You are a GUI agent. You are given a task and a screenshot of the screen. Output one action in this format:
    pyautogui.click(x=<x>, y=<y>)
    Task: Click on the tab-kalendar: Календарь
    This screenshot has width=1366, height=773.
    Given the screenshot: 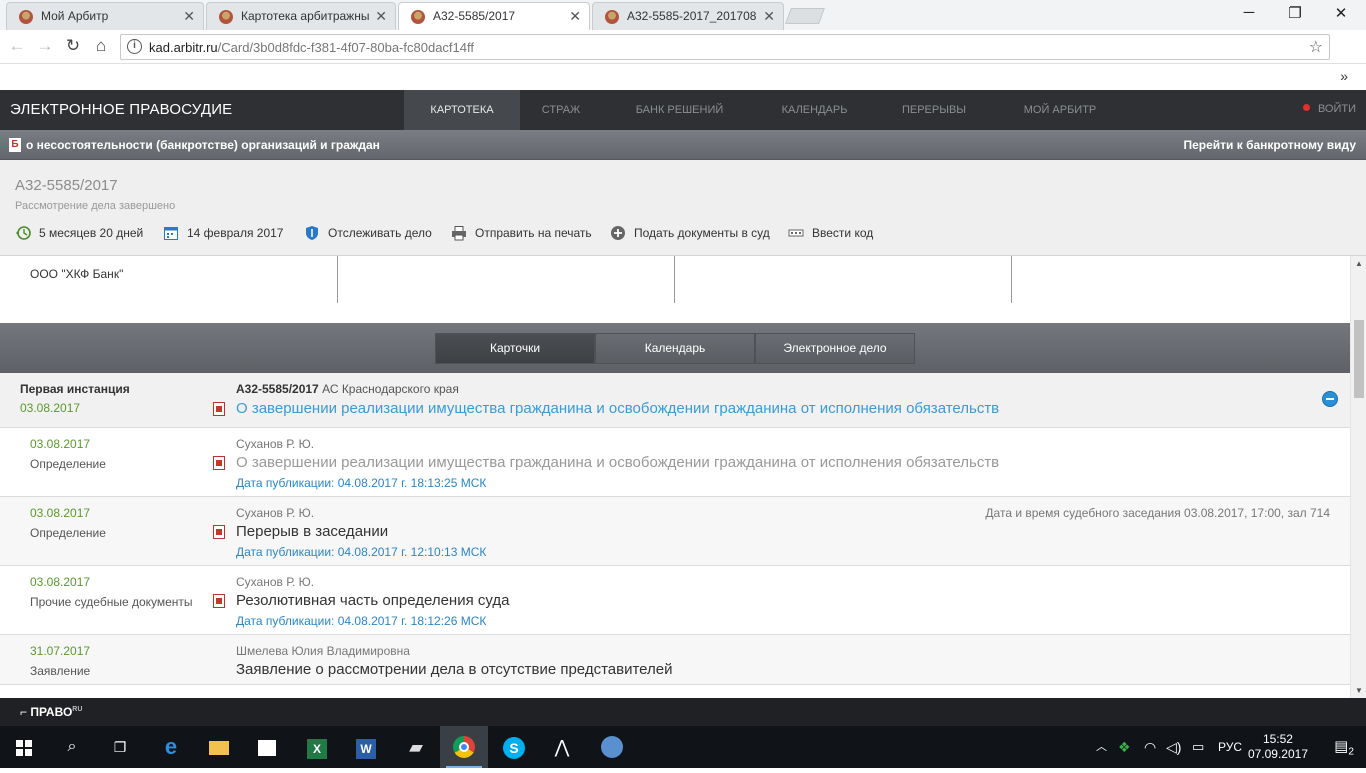 What is the action you would take?
    pyautogui.click(x=675, y=348)
    